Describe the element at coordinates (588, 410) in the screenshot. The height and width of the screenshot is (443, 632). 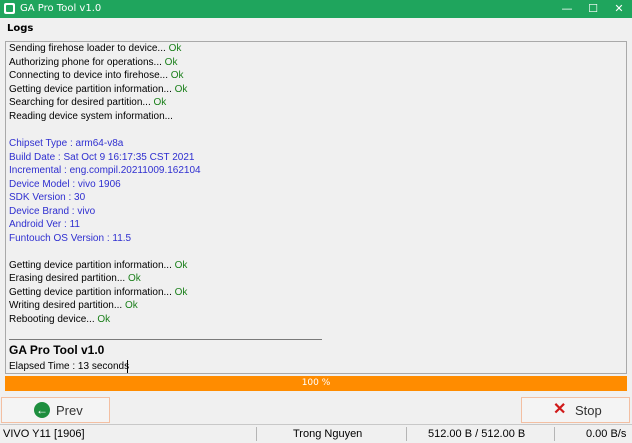
I see `stop-label: Stop` at that location.